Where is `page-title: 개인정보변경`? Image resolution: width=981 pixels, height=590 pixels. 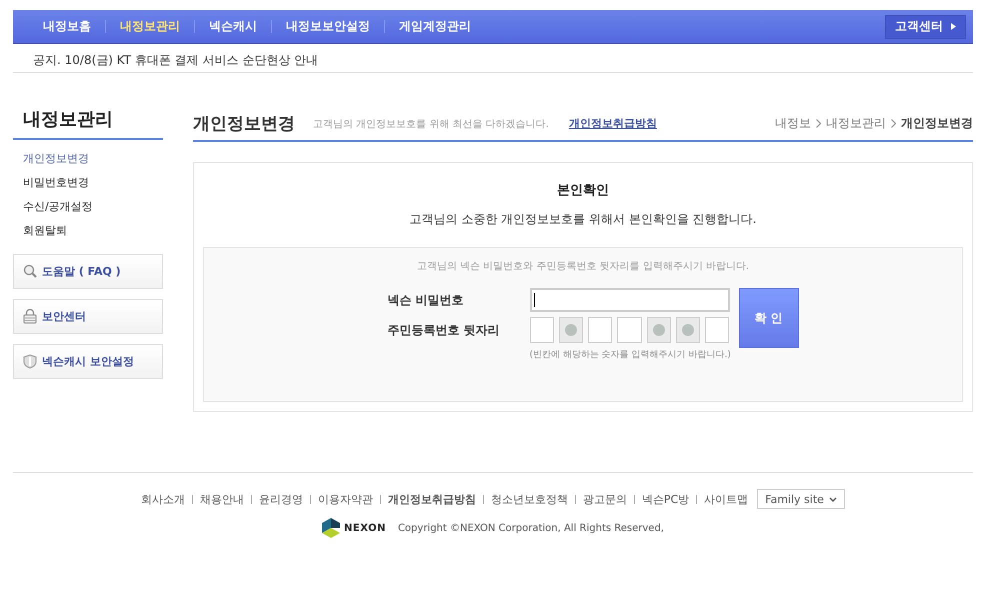 page-title: 개인정보변경 is located at coordinates (244, 124).